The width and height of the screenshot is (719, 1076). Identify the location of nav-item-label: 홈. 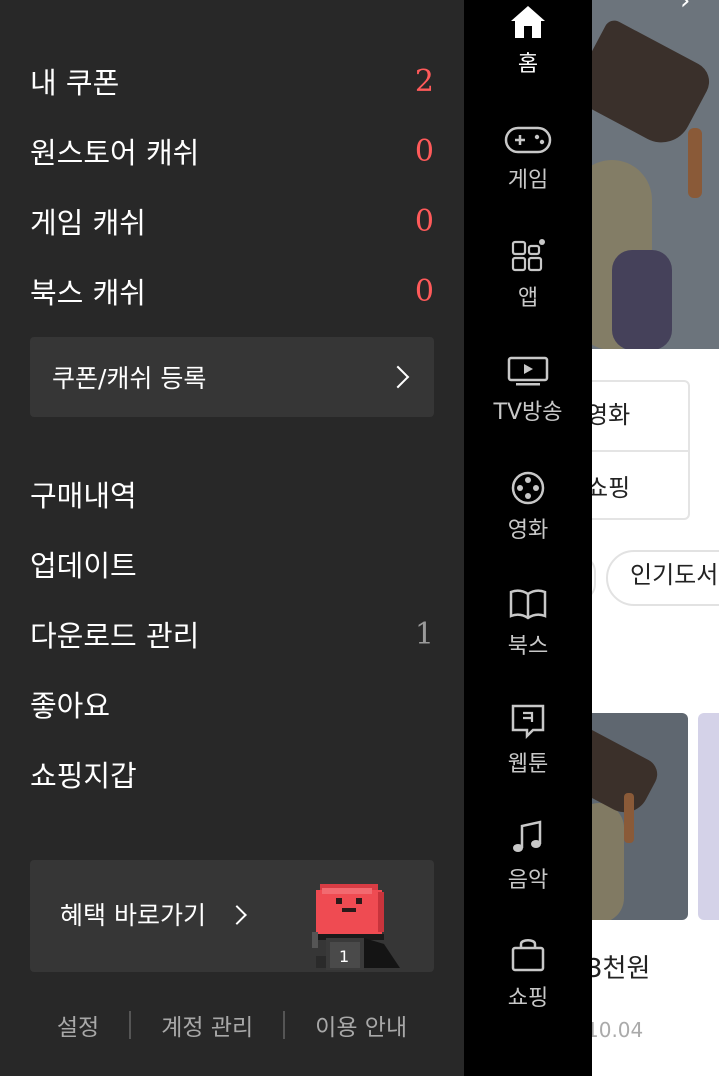
(528, 64).